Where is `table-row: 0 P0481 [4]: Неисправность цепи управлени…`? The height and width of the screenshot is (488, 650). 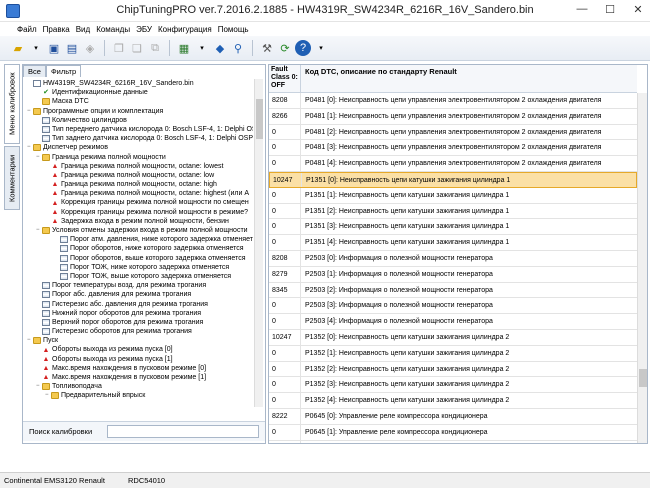 table-row: 0 P0481 [4]: Неисправность цепи управлени… is located at coordinates (453, 164).